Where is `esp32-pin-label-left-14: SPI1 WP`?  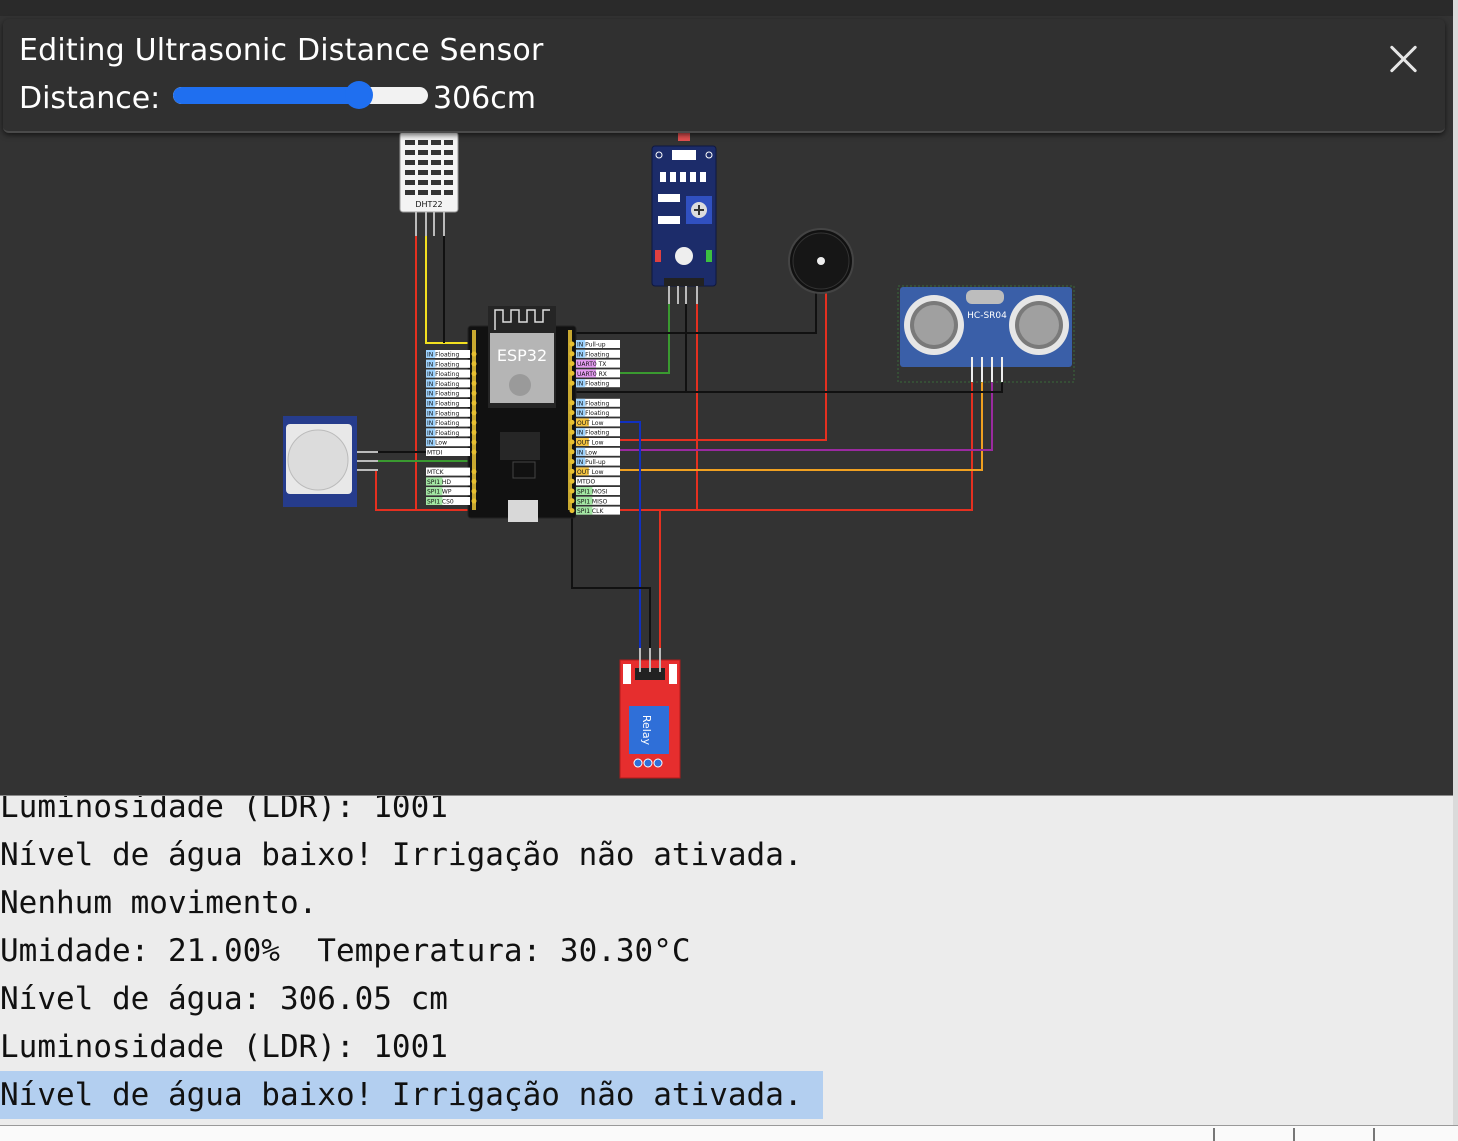 esp32-pin-label-left-14: SPI1 WP is located at coordinates (451, 491).